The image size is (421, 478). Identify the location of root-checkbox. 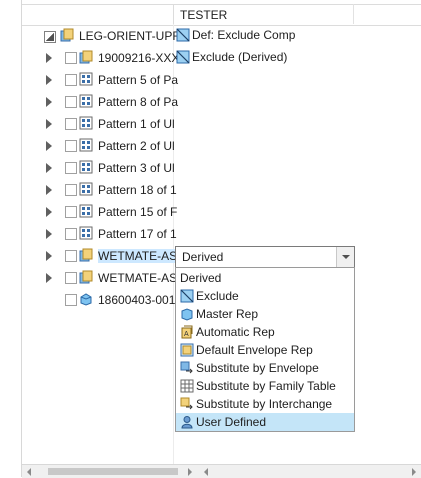
(50, 37).